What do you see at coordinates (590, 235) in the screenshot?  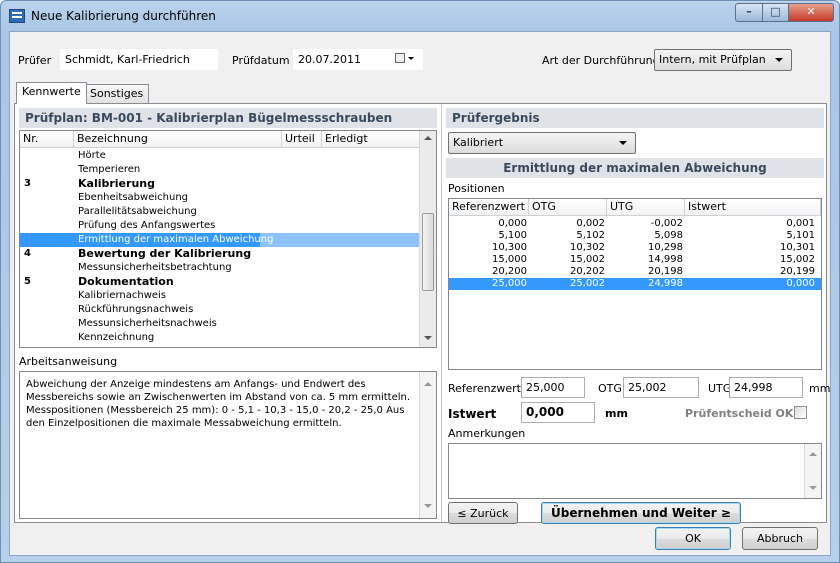 I see `table-cell: 5,102` at bounding box center [590, 235].